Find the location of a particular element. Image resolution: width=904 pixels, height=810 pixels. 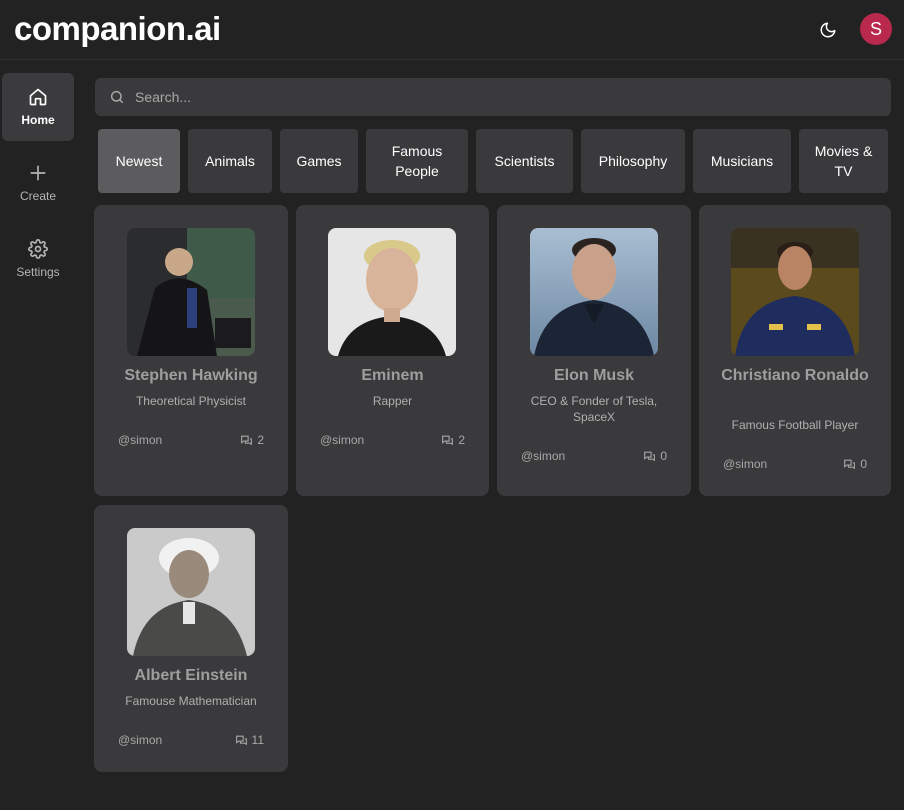

category-newest: Newest is located at coordinates (139, 161).